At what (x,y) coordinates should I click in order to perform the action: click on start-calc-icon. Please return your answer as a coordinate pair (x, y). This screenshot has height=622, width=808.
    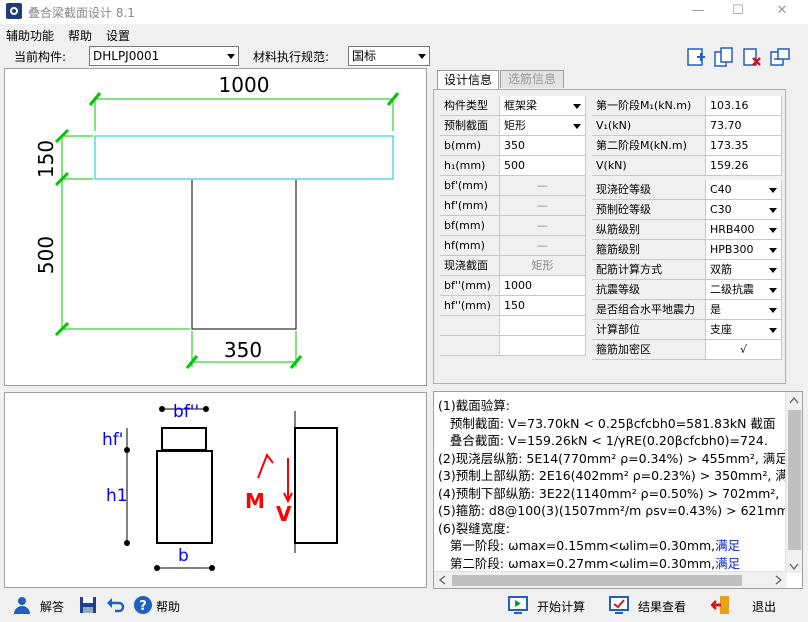
    Looking at the image, I should click on (518, 605).